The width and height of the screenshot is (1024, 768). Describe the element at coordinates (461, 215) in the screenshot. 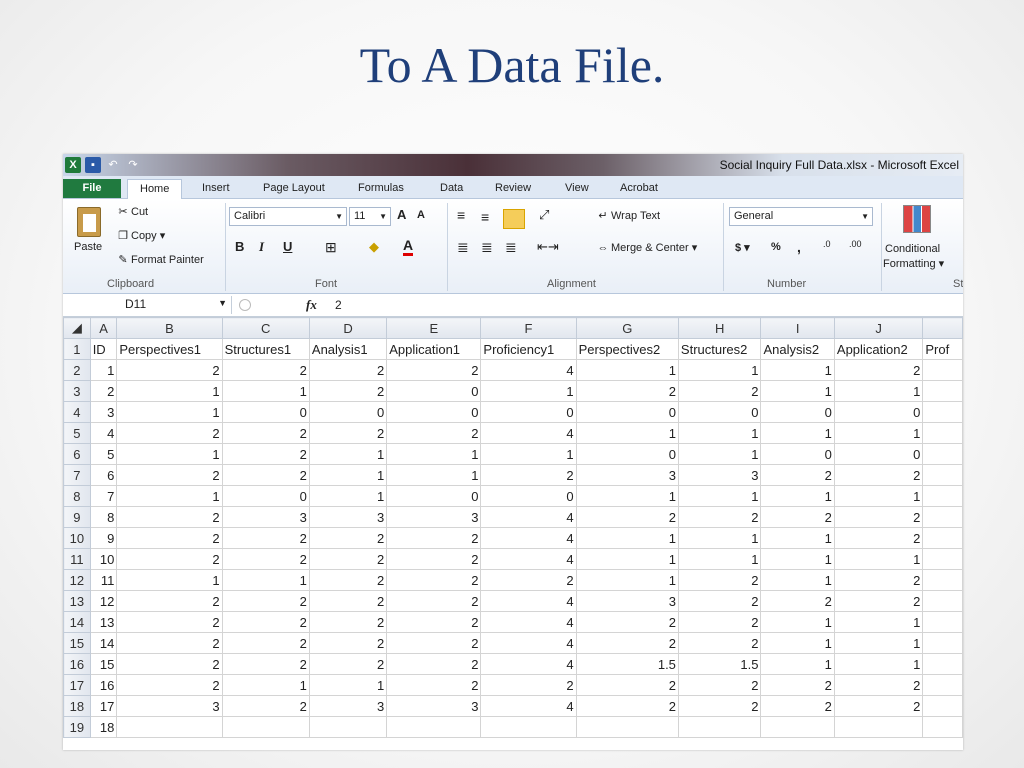

I see `align-top-icon: ≡` at that location.